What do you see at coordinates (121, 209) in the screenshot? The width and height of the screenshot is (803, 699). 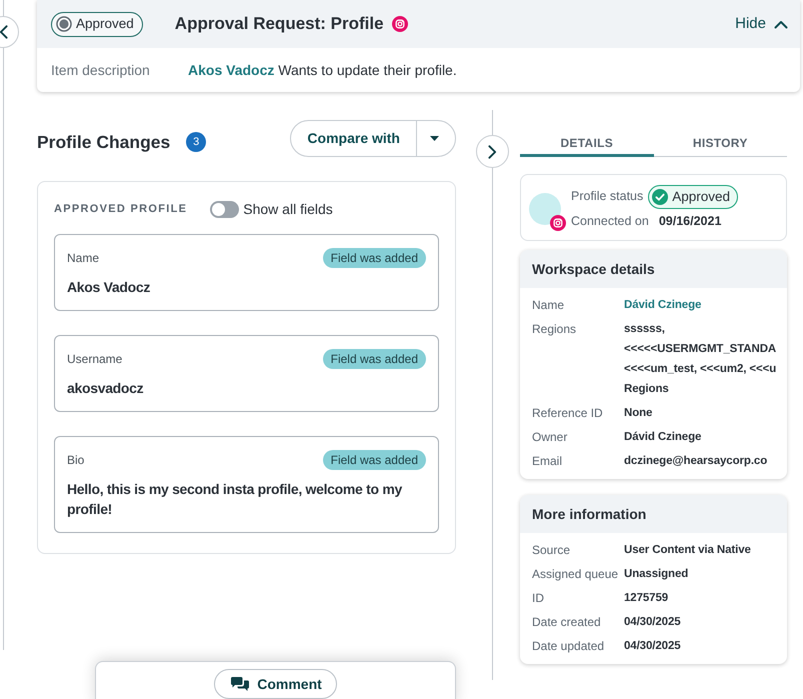 I see `section-label: APPROVED PROFILE` at bounding box center [121, 209].